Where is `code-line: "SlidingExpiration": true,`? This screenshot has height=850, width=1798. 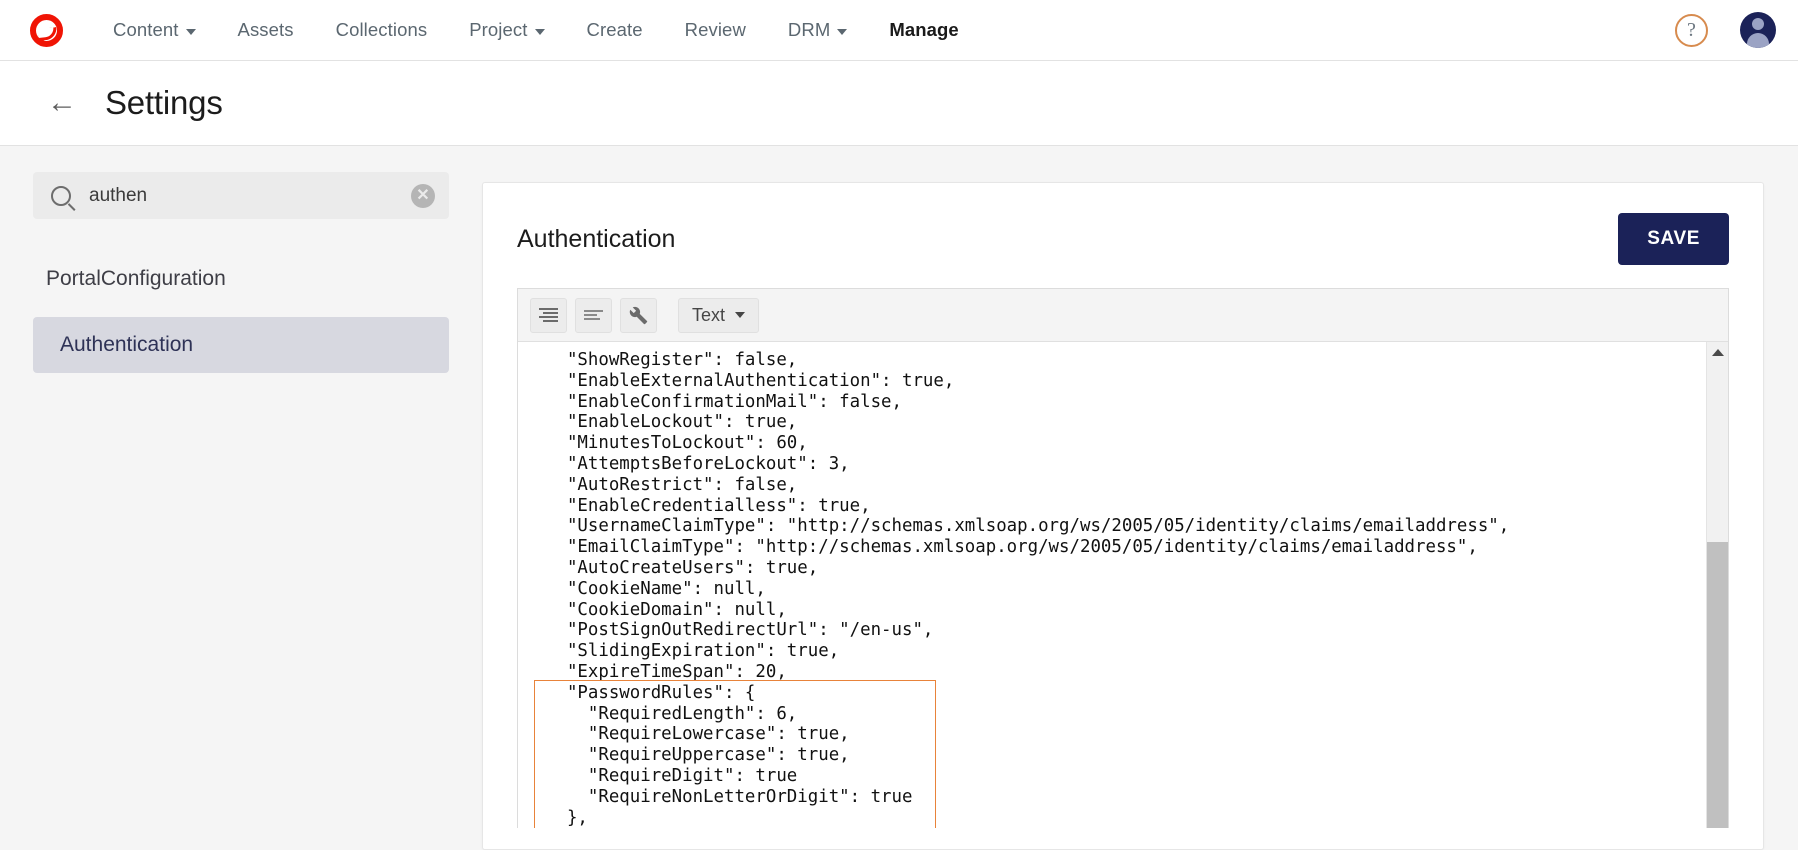
code-line: "SlidingExpiration": true, is located at coordinates (693, 651).